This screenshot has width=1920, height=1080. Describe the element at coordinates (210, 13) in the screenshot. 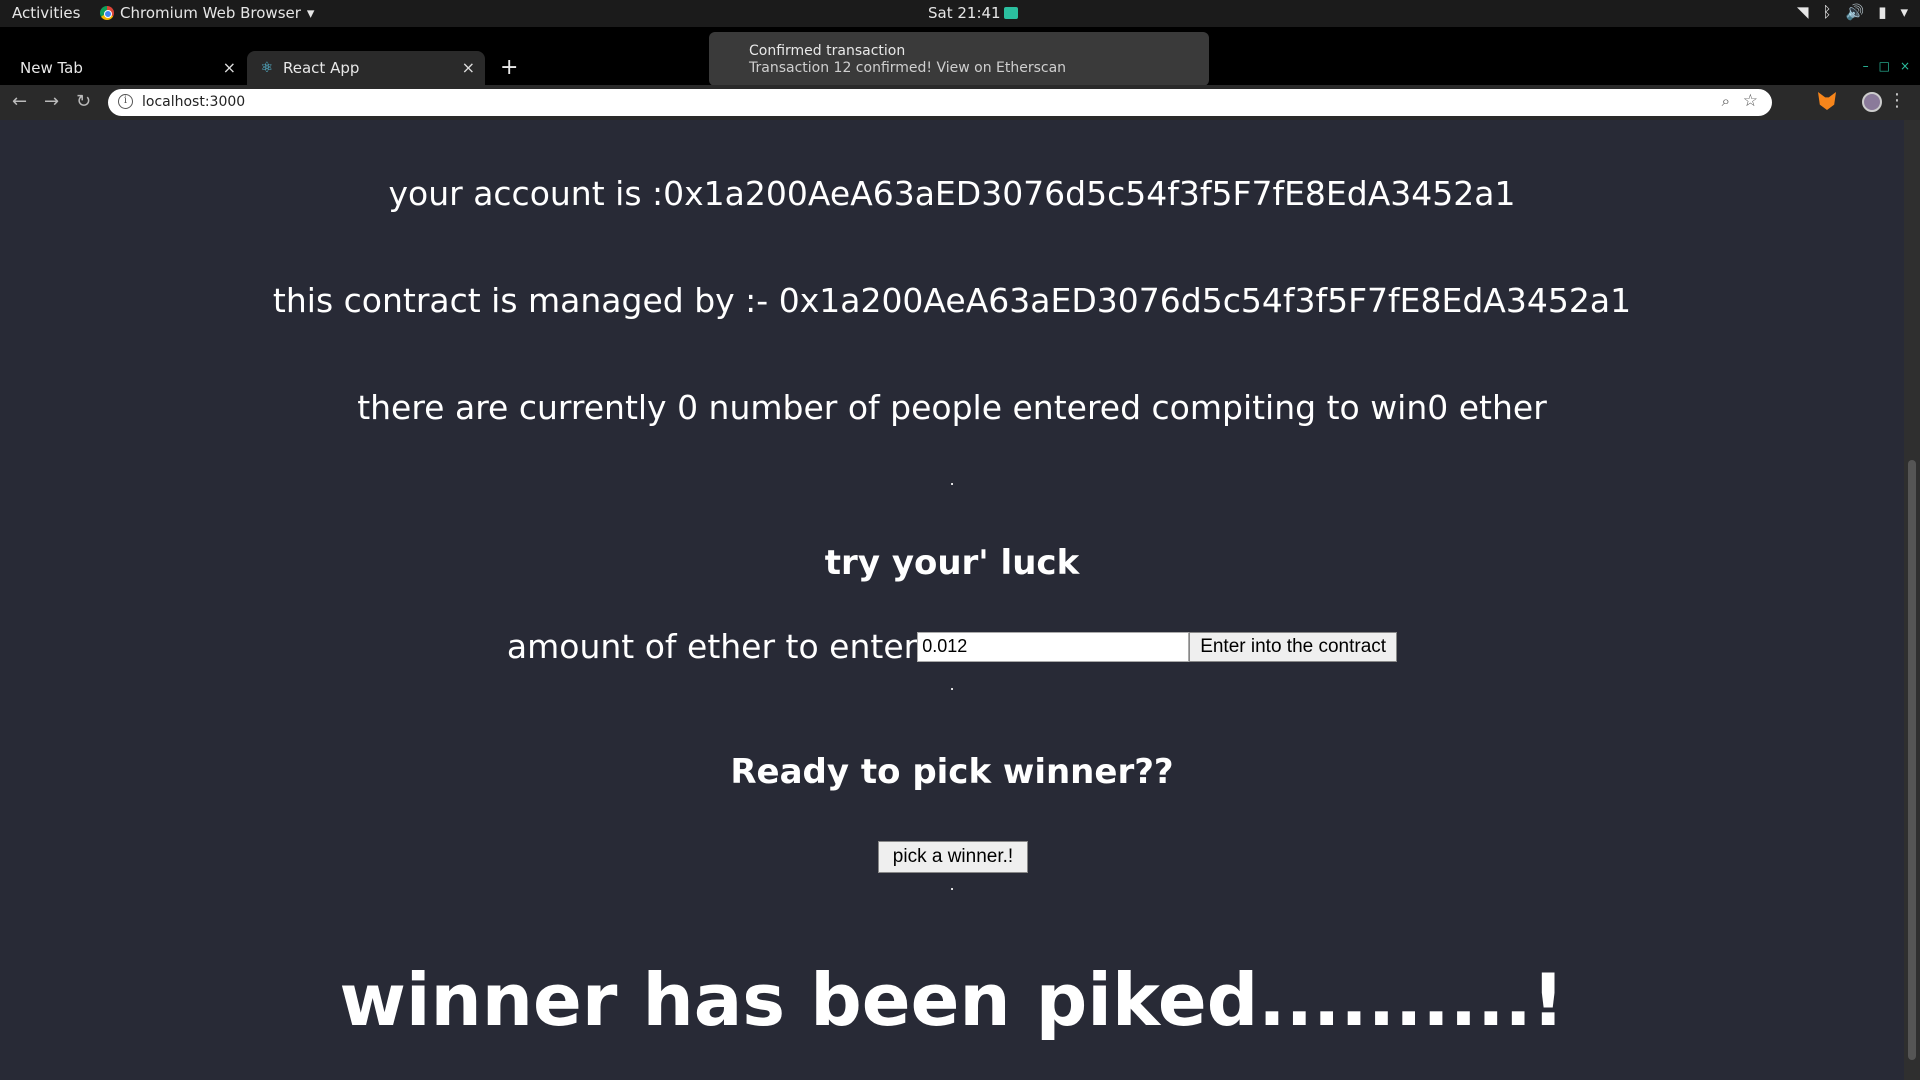

I see `app-menu-label: Chromium Web Browser` at that location.